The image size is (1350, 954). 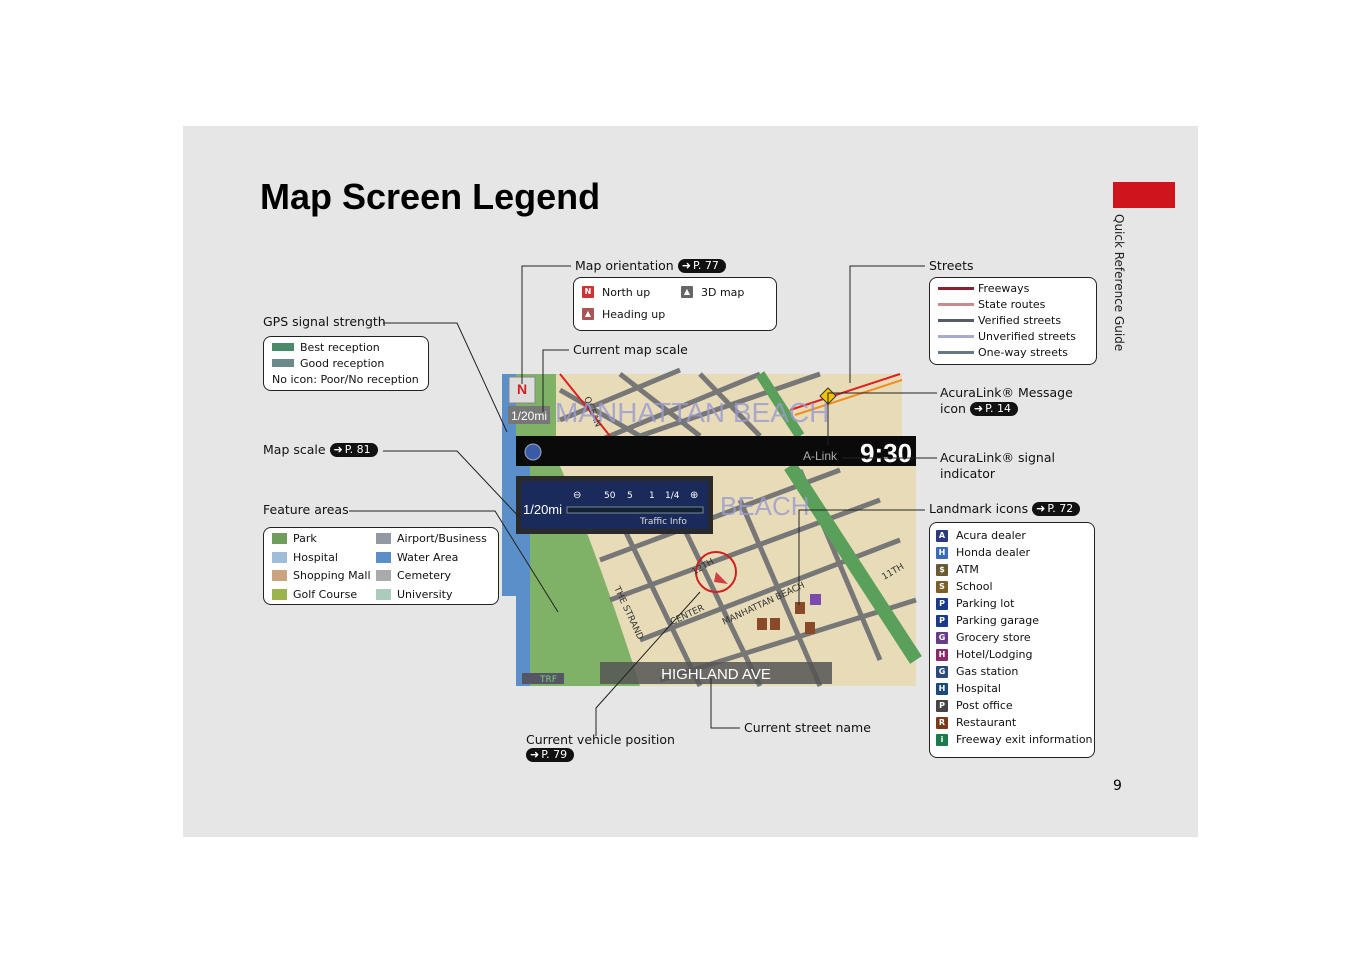 What do you see at coordinates (652, 496) in the screenshot?
I see `zoom-tick: 1` at bounding box center [652, 496].